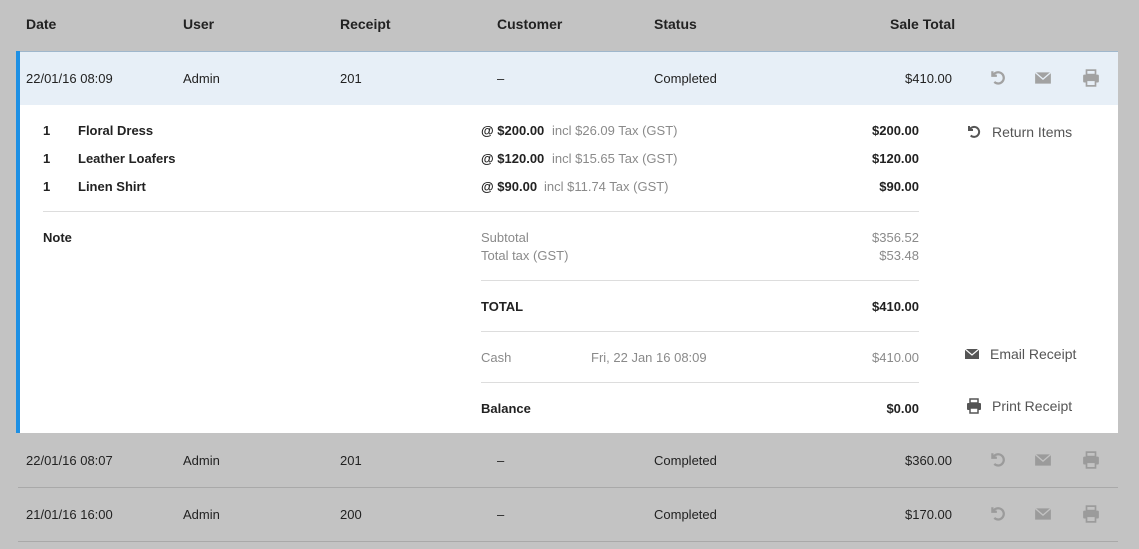 The image size is (1139, 549). What do you see at coordinates (513, 130) in the screenshot?
I see `item-unit-price: @ $200.00` at bounding box center [513, 130].